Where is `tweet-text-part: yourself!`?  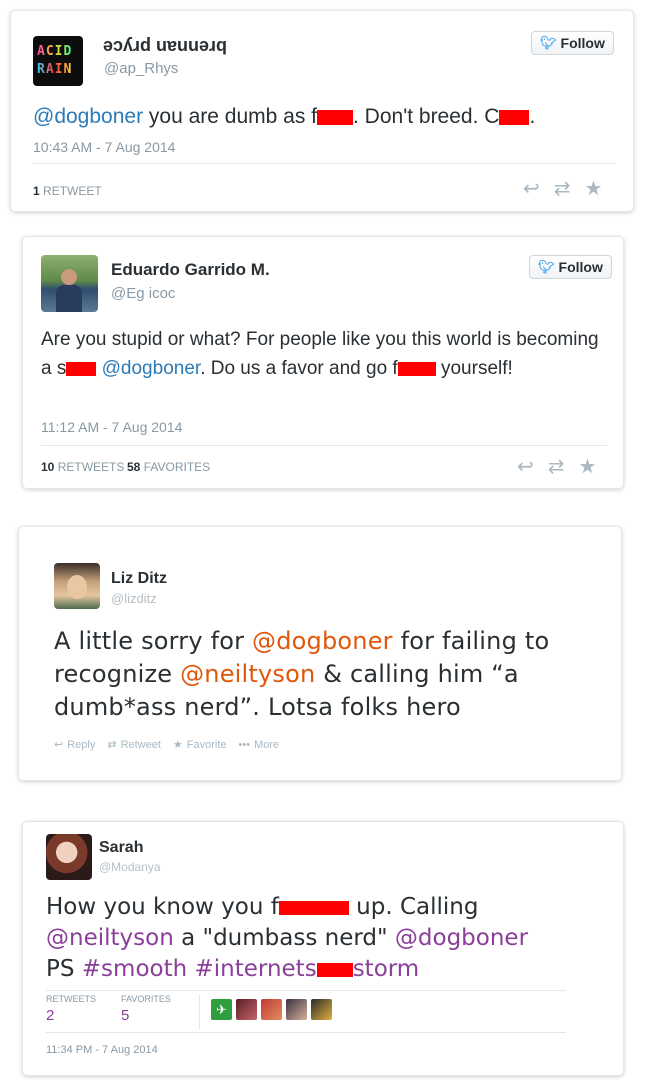 tweet-text-part: yourself! is located at coordinates (476, 368).